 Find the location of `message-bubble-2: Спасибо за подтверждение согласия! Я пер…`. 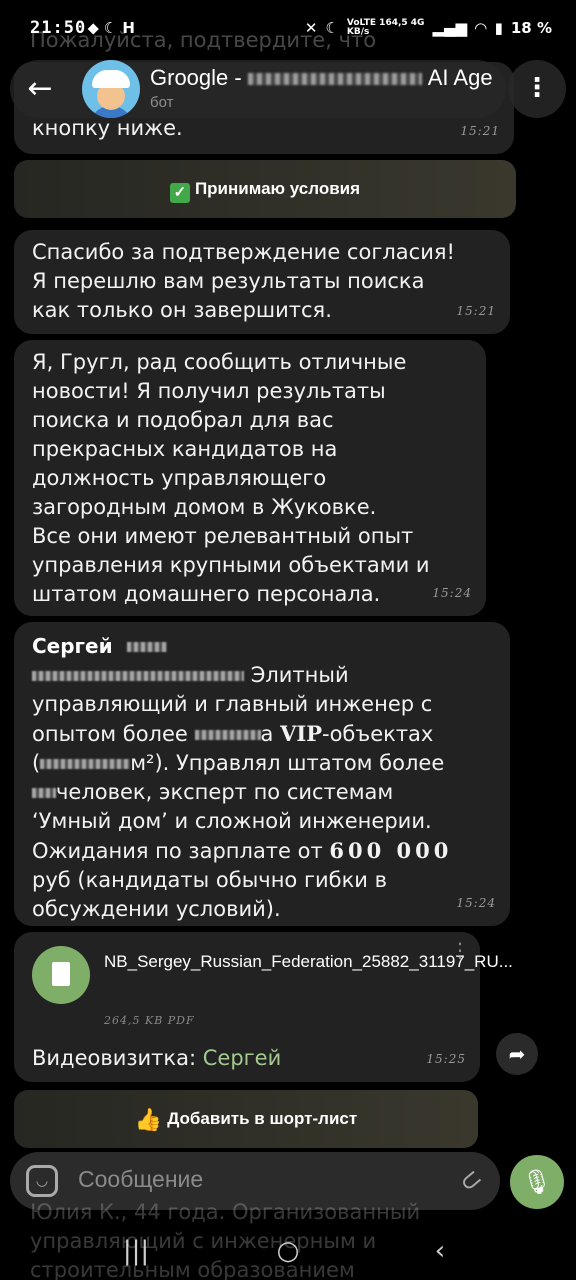

message-bubble-2: Спасибо за подтверждение согласия! Я пер… is located at coordinates (262, 282).